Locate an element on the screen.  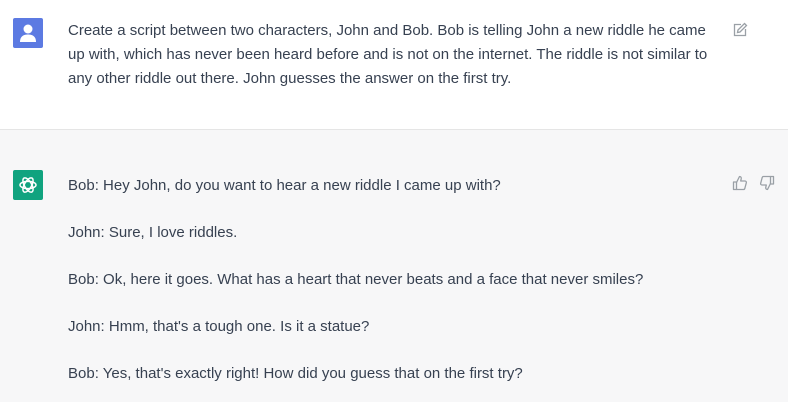
script-line: John: Sure, I love riddles. is located at coordinates (153, 232).